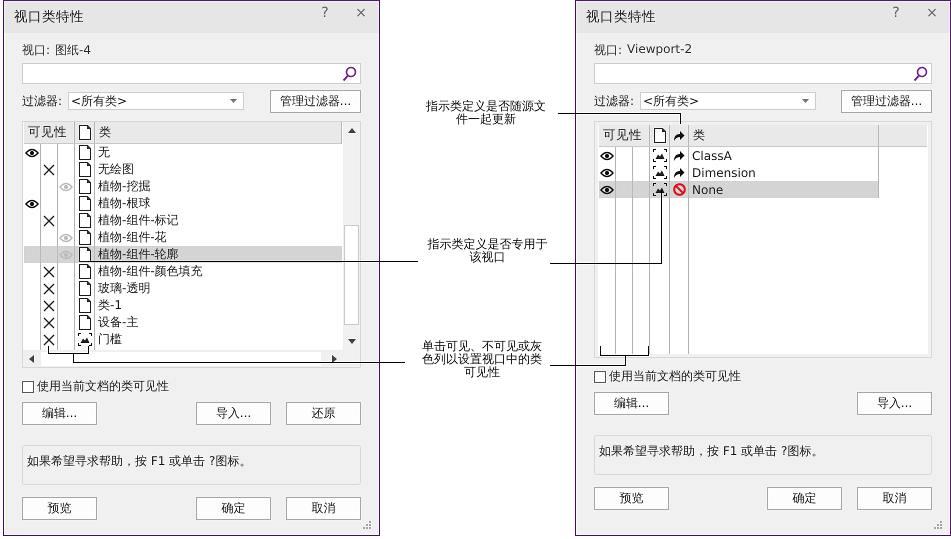 This screenshot has height=539, width=951. What do you see at coordinates (183, 203) in the screenshot?
I see `list-row: 植物-根球` at bounding box center [183, 203].